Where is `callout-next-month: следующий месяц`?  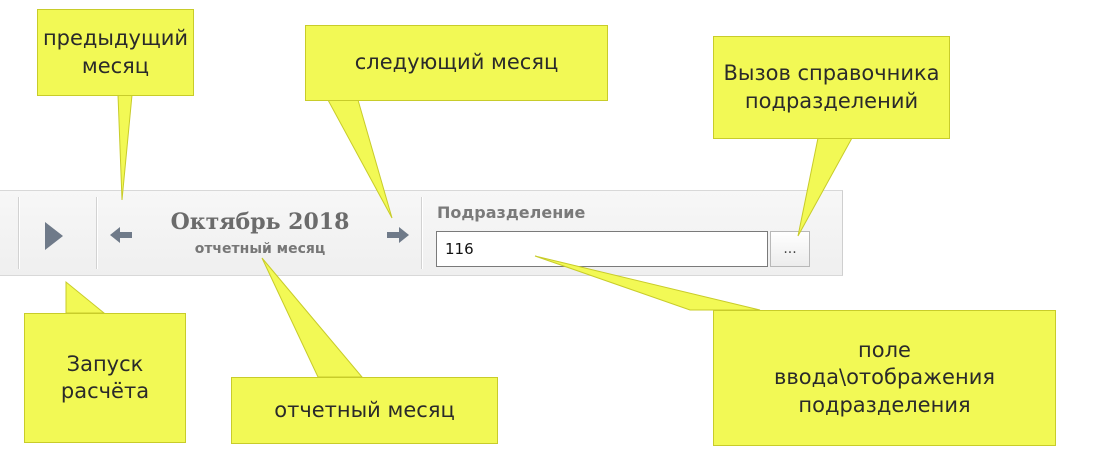
callout-next-month: следующий месяц is located at coordinates (456, 63).